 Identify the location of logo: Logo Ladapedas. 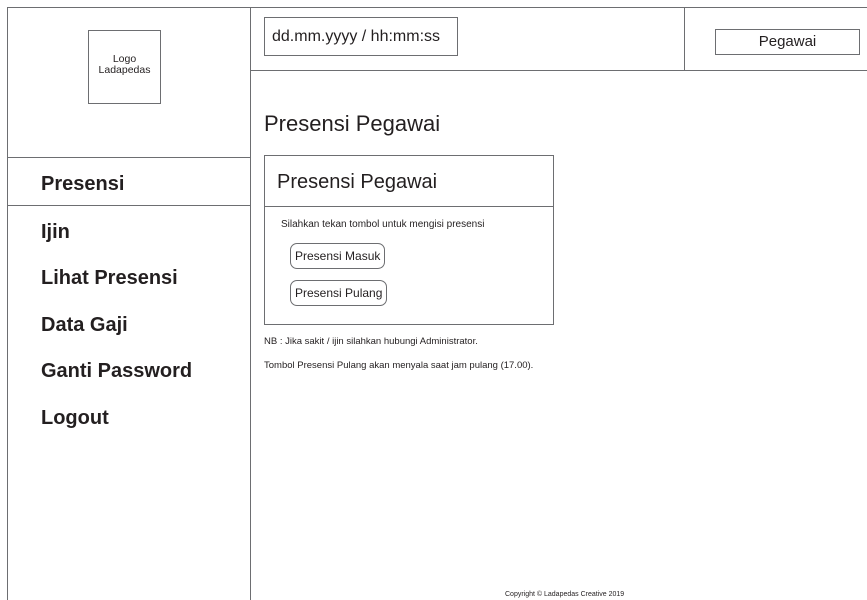
(124, 67).